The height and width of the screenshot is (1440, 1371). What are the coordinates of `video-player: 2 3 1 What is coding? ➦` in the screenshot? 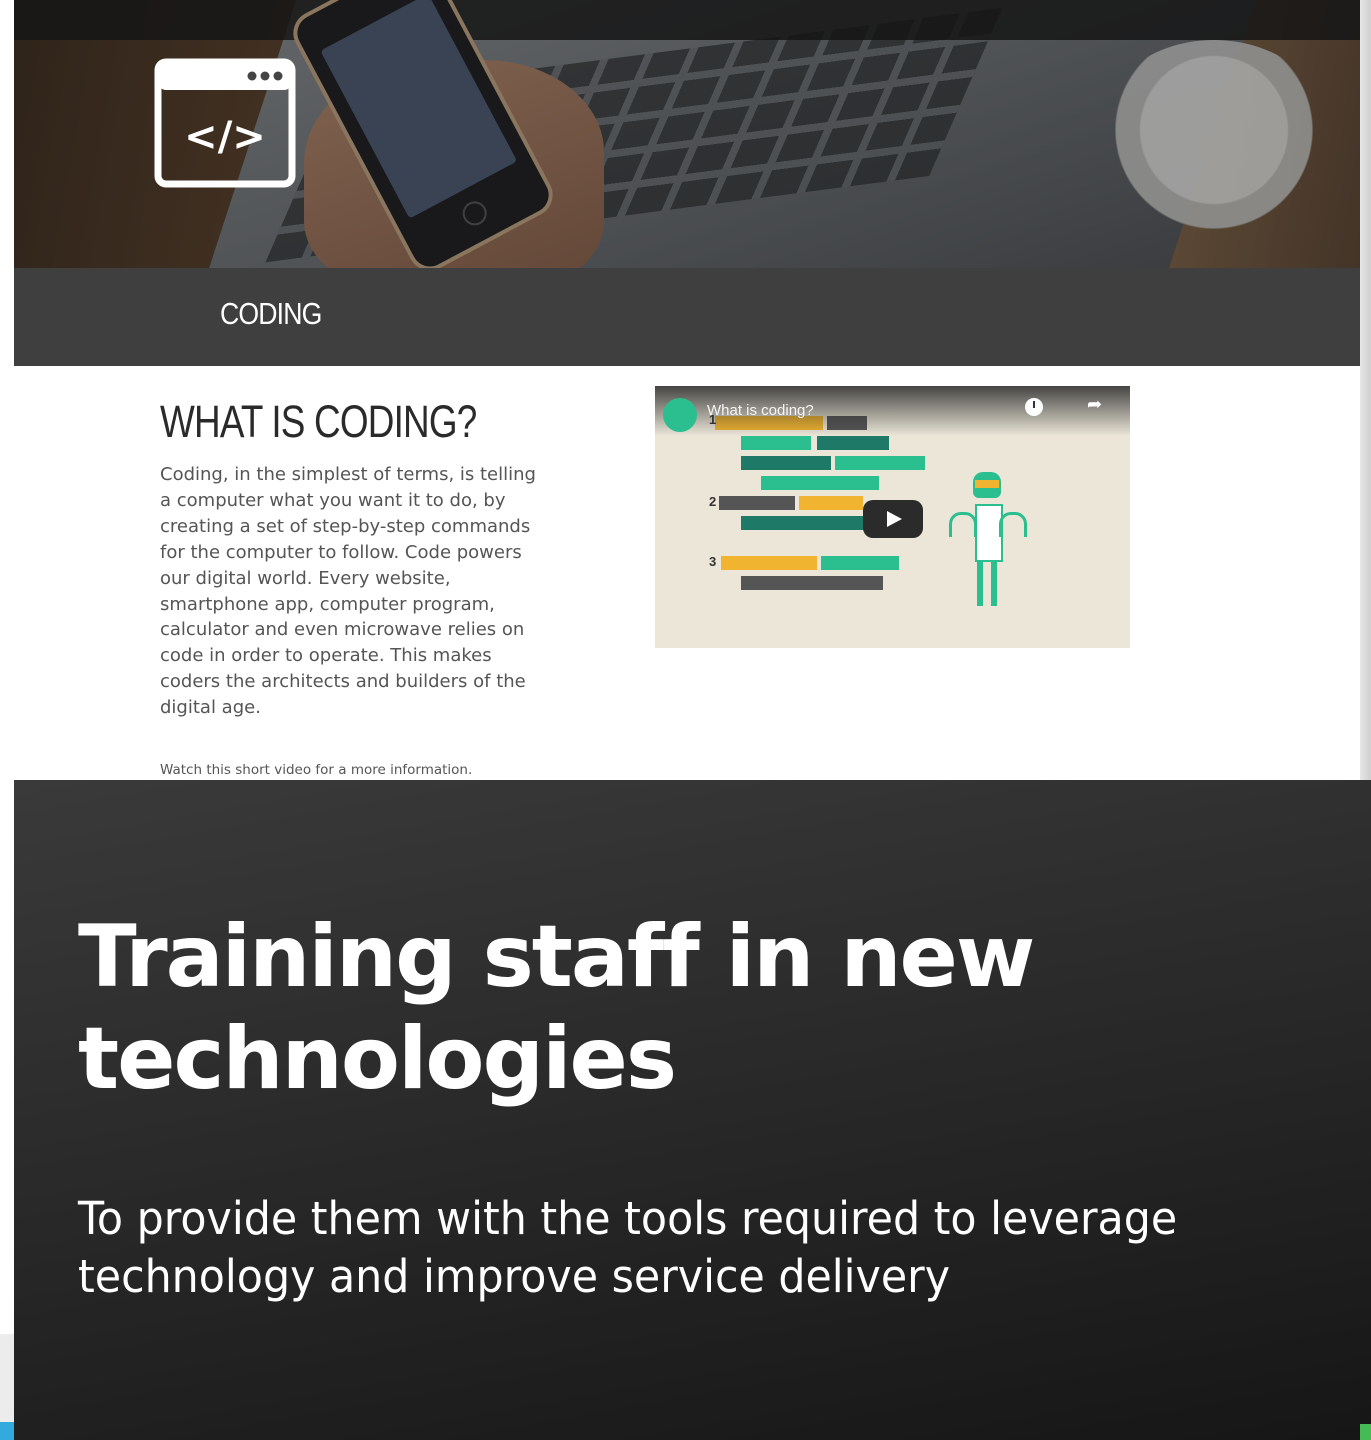 It's located at (892, 517).